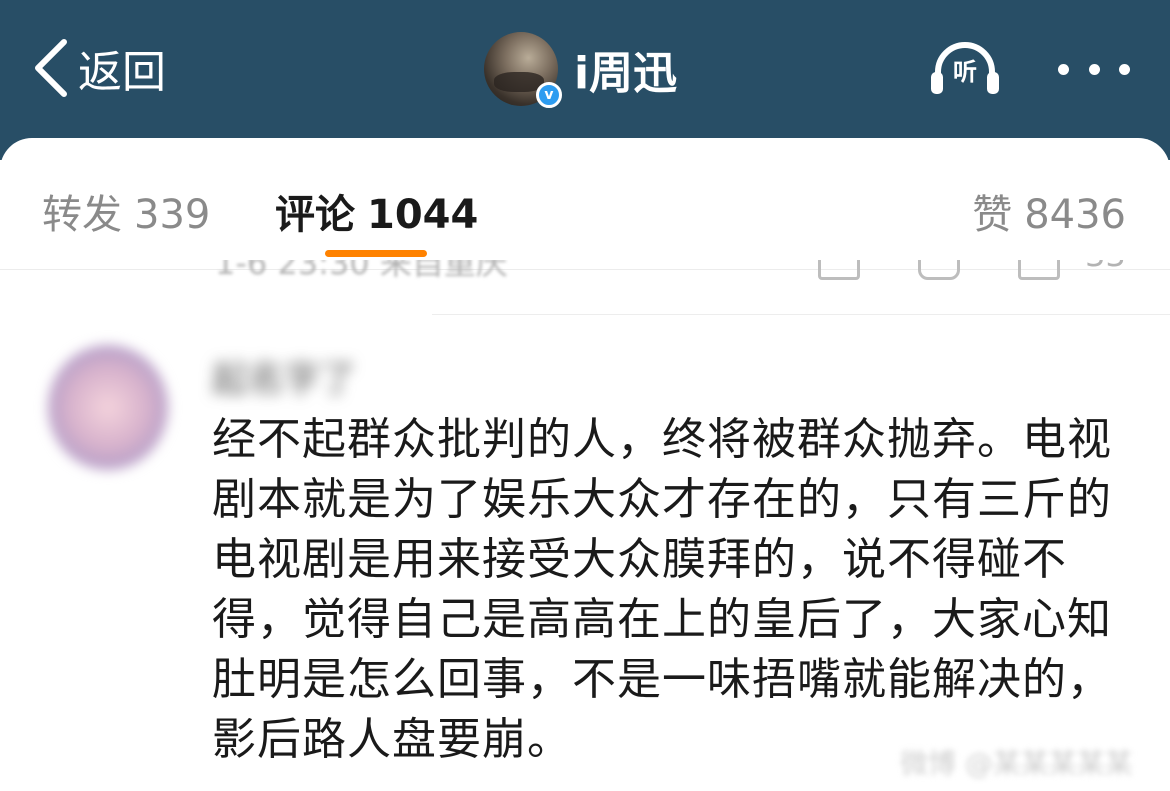 The width and height of the screenshot is (1170, 791). Describe the element at coordinates (51, 68) in the screenshot. I see `chevron-left-icon` at that location.